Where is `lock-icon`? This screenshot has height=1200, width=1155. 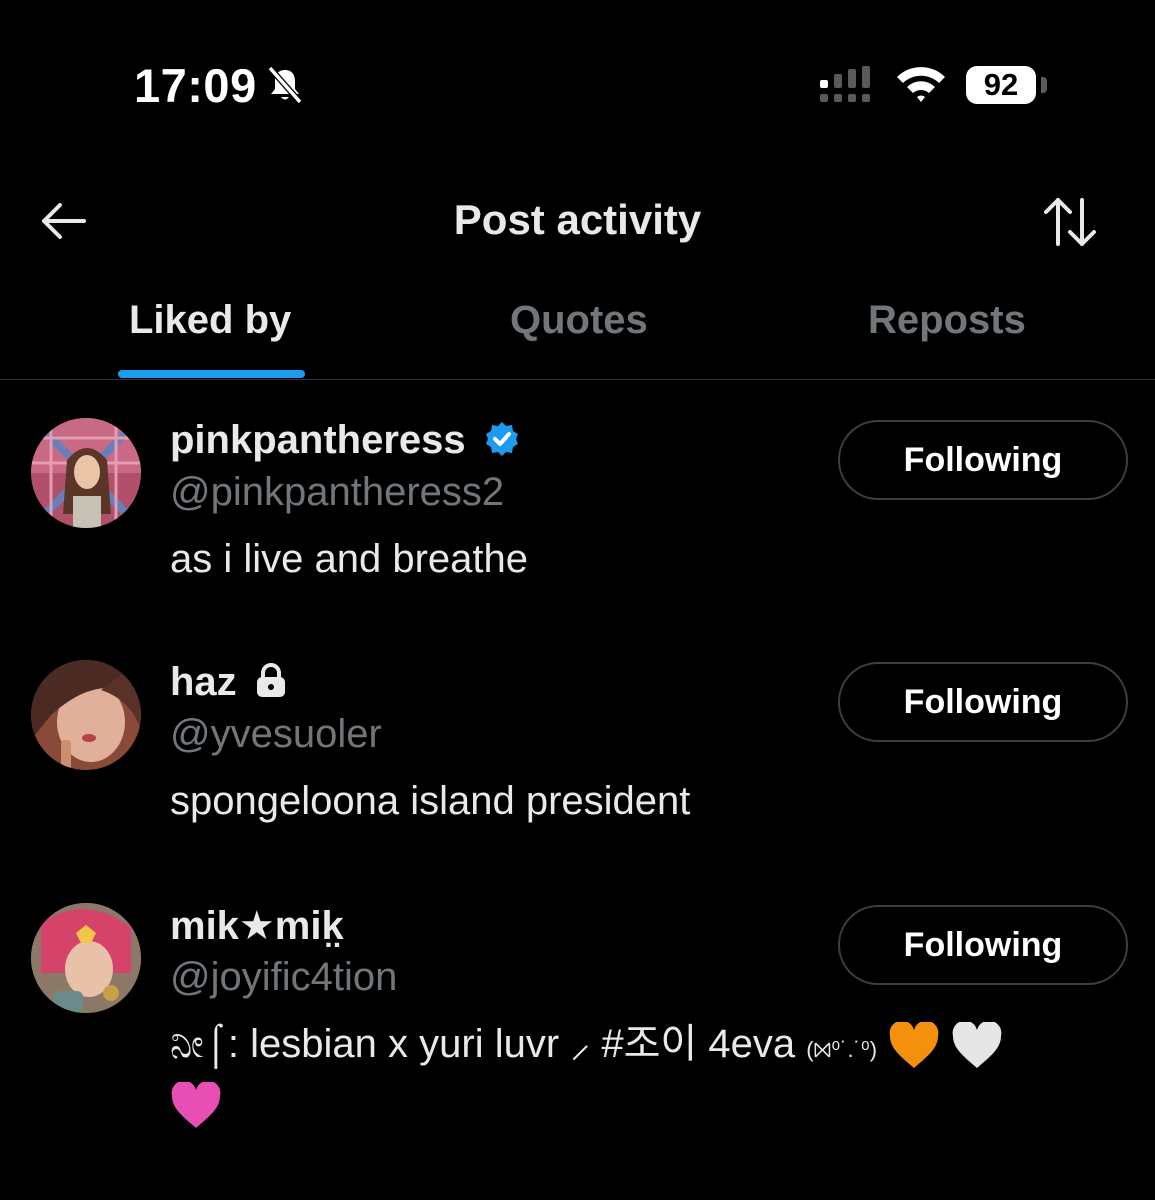 lock-icon is located at coordinates (270, 680).